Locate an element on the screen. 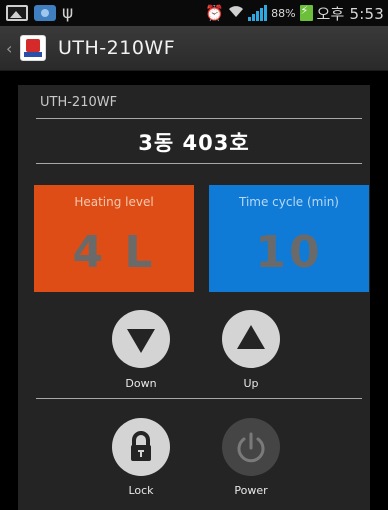 This screenshot has width=388, height=510. down-button is located at coordinates (141, 339).